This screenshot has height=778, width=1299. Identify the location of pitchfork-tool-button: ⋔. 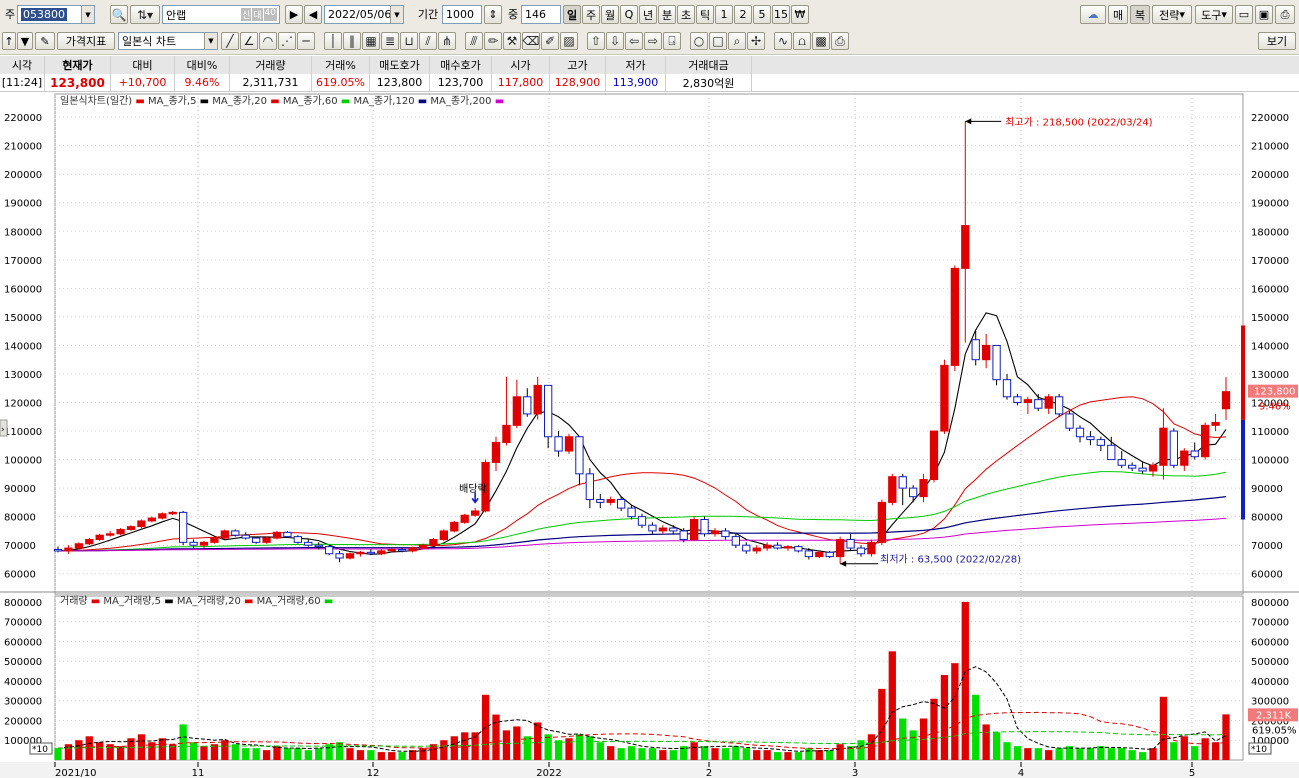
(447, 41).